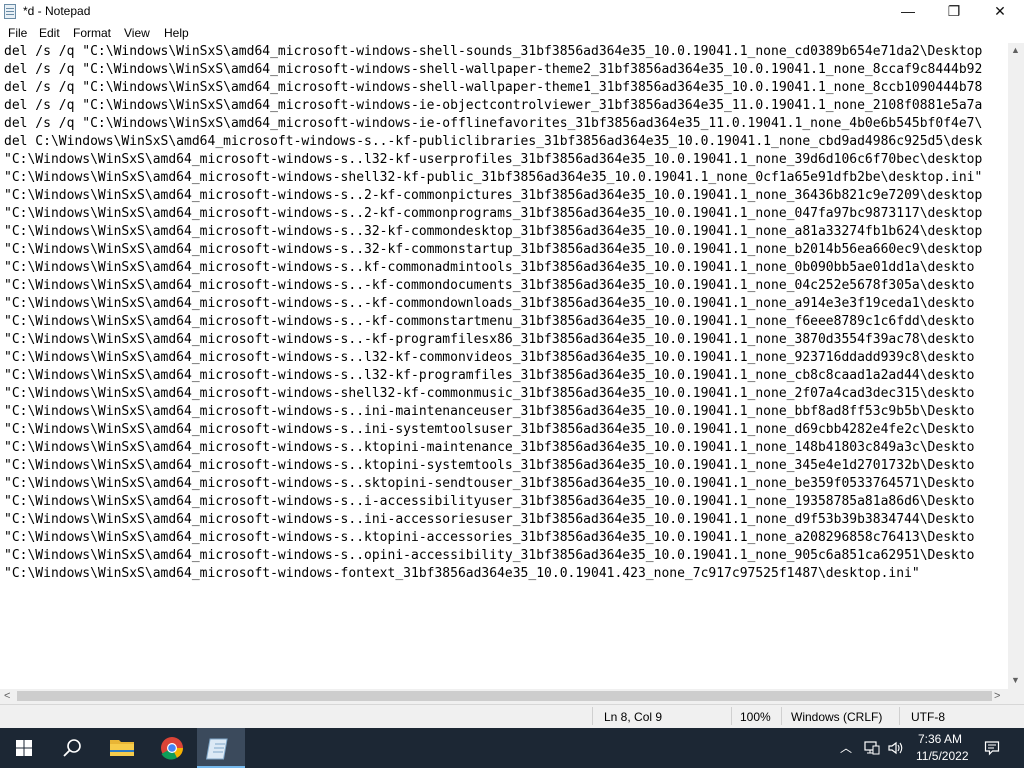 The width and height of the screenshot is (1024, 773). I want to click on chrome-icon, so click(172, 748).